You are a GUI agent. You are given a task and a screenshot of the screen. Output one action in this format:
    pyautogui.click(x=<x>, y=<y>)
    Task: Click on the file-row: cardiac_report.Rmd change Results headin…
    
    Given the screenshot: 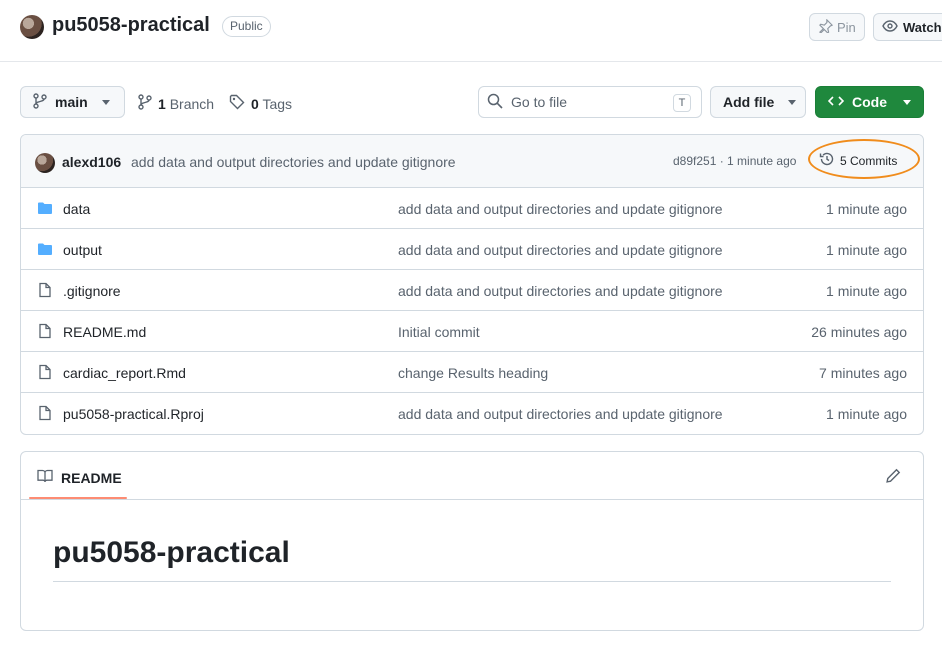 What is the action you would take?
    pyautogui.click(x=472, y=372)
    